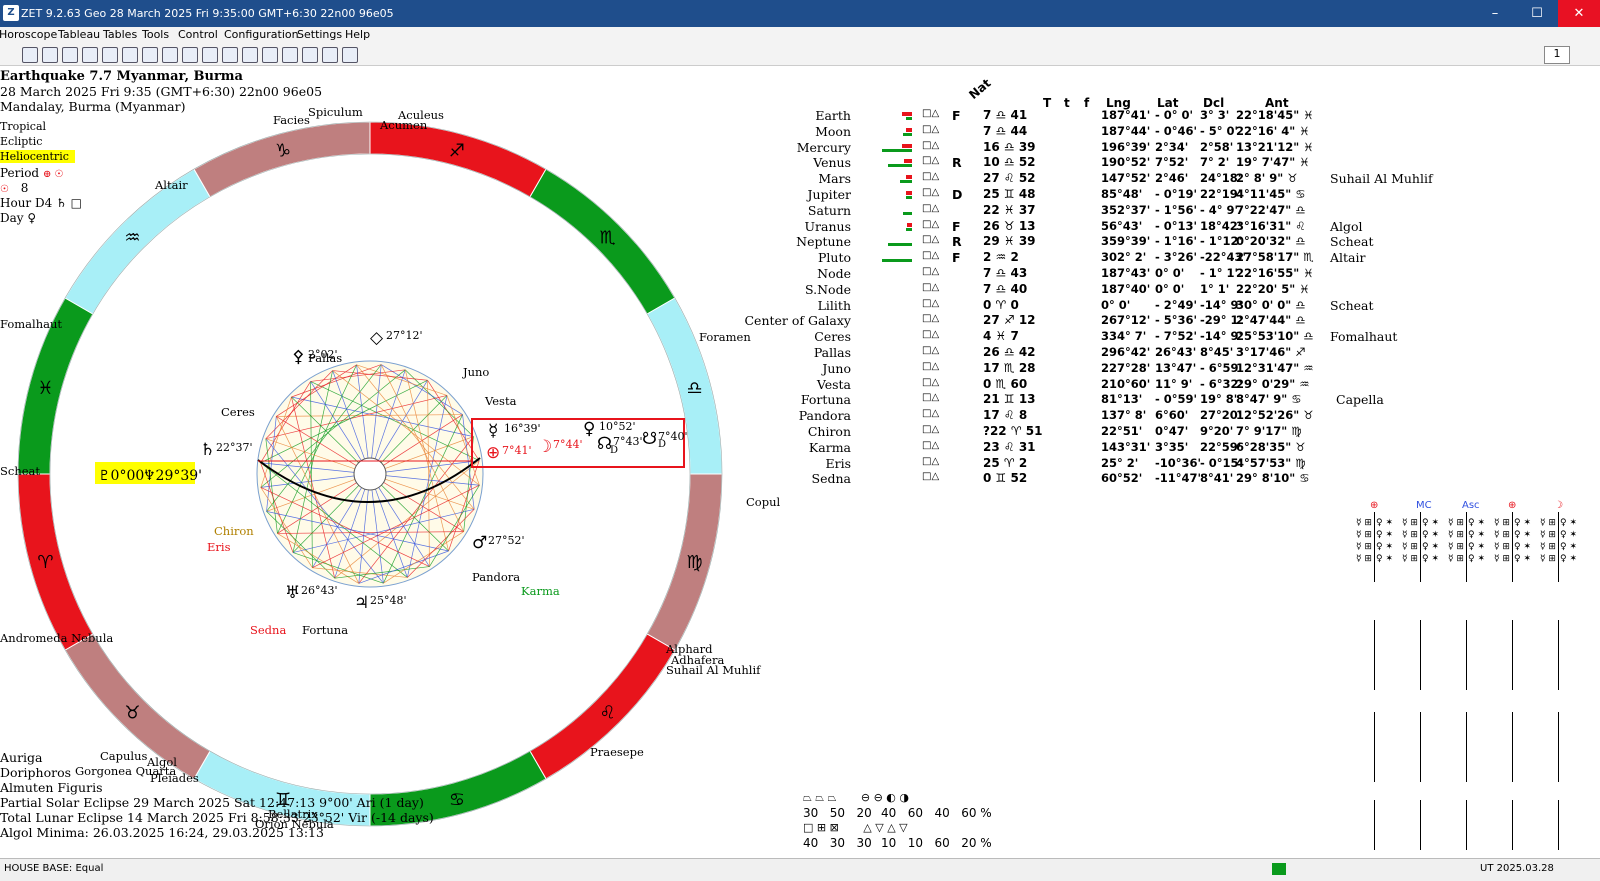  I want to click on plant-icon, so click(350, 55).